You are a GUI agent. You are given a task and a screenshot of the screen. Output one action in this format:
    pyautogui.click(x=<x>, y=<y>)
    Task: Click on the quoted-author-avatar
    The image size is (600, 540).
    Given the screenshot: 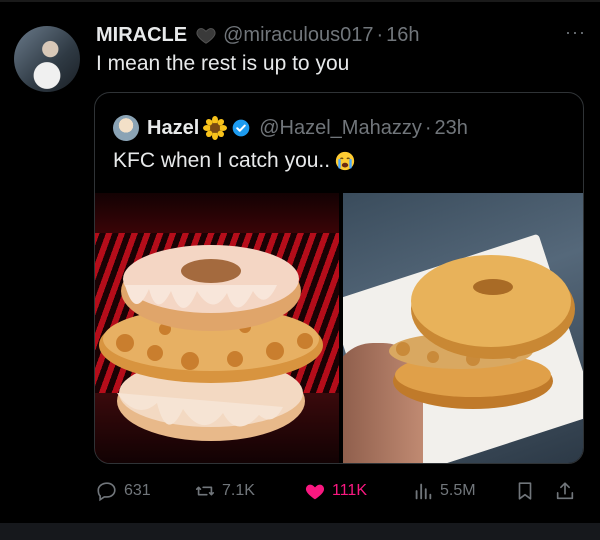 What is the action you would take?
    pyautogui.click(x=126, y=128)
    